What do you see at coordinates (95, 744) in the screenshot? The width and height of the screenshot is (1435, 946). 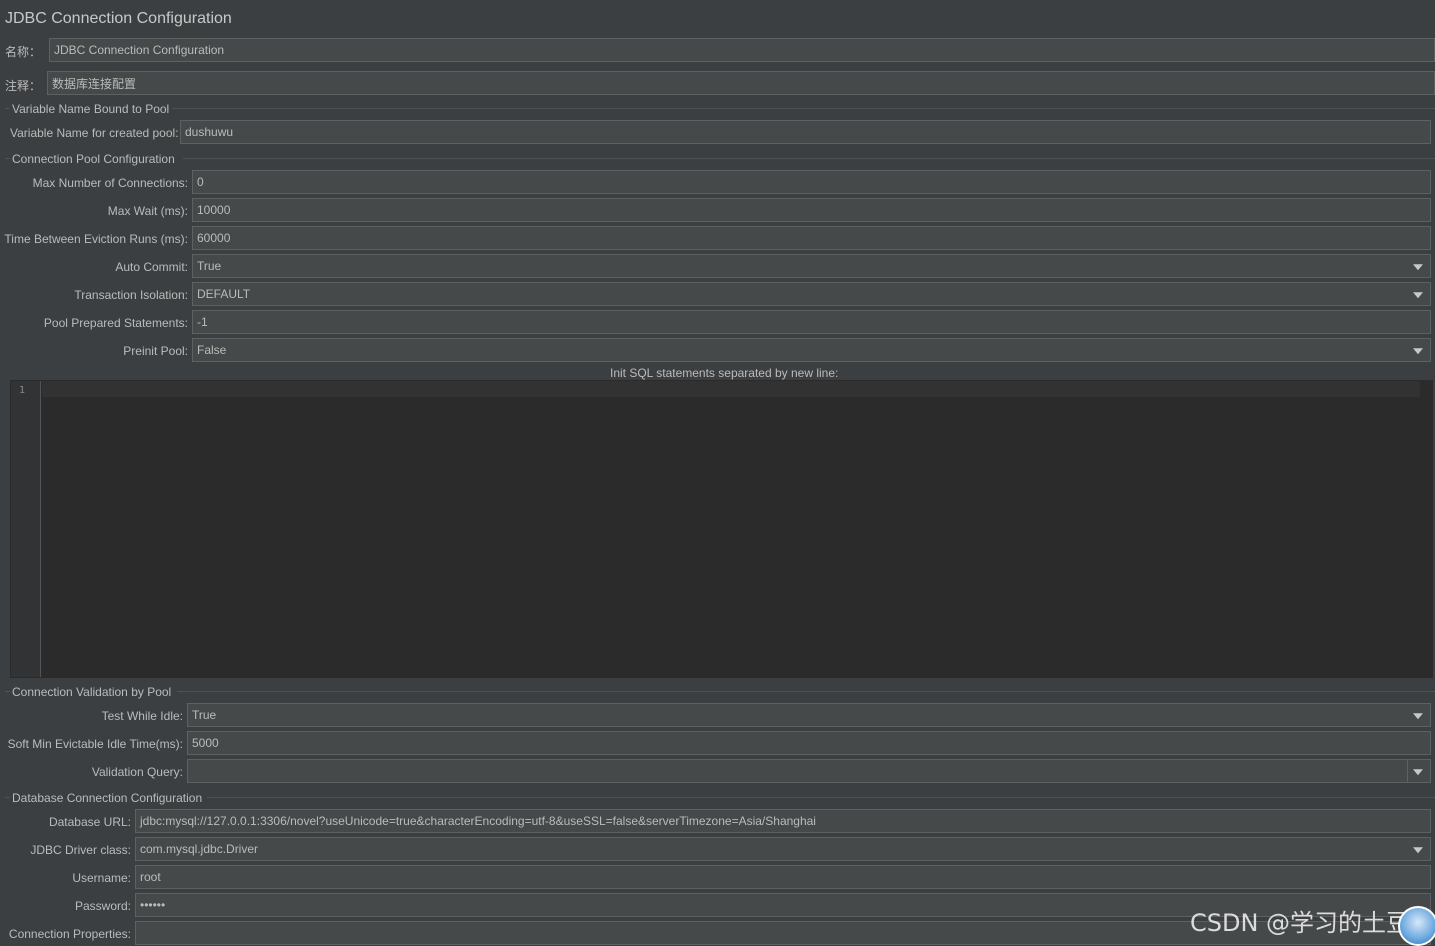 I see `soft-min-idle-label: Soft Min Evictable Idle Time(ms):` at bounding box center [95, 744].